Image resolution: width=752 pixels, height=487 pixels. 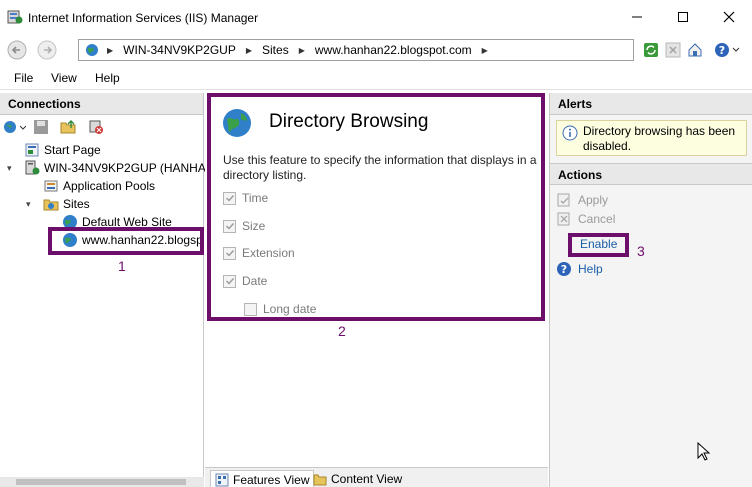 I want to click on tree-application-pools: Application Pools, so click(x=99, y=186).